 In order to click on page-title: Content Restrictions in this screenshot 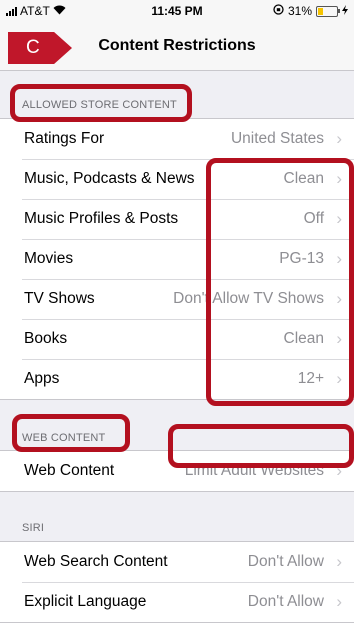, I will do `click(177, 45)`.